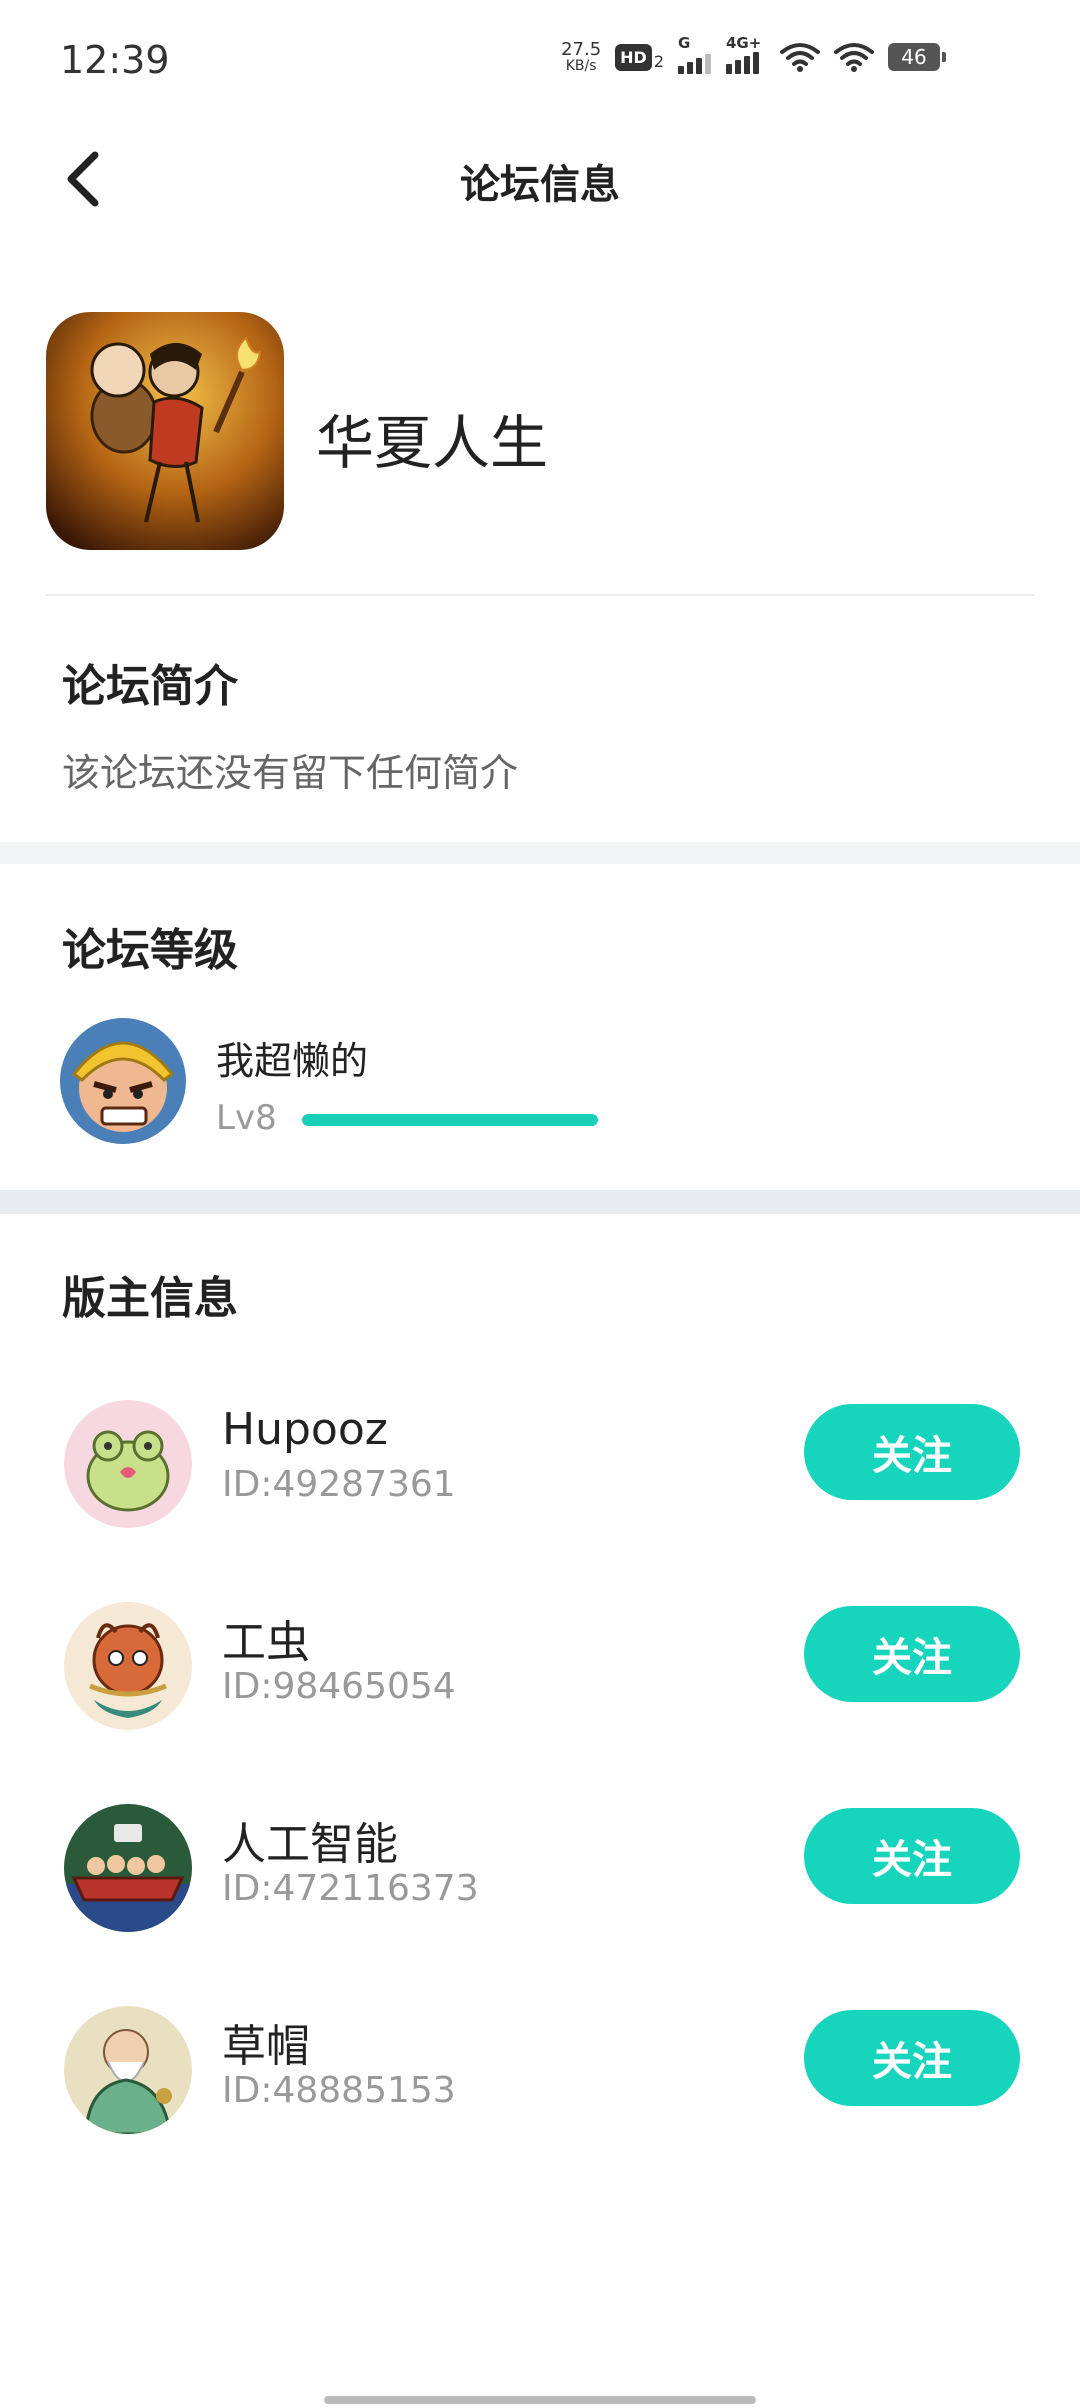 Image resolution: width=1080 pixels, height=2408 pixels. Describe the element at coordinates (310, 1844) in the screenshot. I see `moderator-name: 人工智能` at that location.